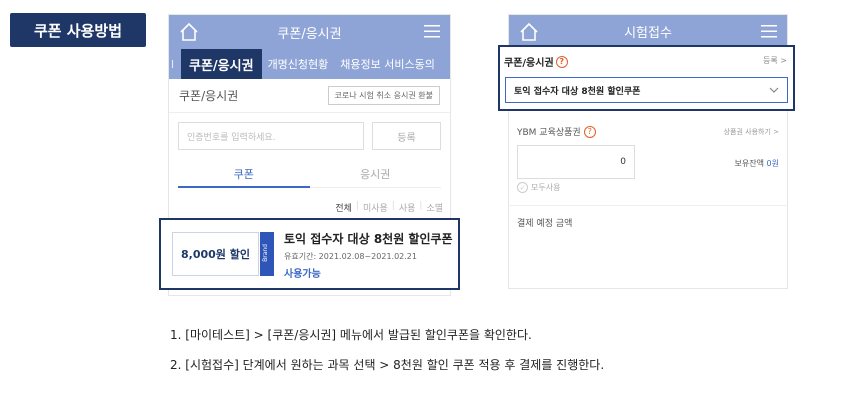 The width and height of the screenshot is (853, 402). I want to click on balance-display: 보유잔액 0원, so click(757, 163).